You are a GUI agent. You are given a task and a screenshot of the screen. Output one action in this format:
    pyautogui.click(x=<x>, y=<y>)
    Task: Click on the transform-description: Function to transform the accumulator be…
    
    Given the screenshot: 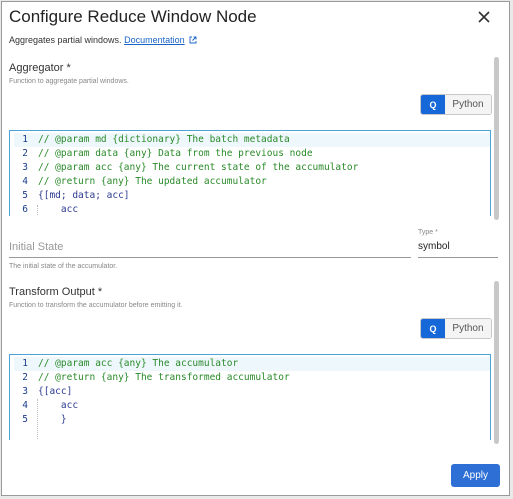 What is the action you would take?
    pyautogui.click(x=96, y=305)
    